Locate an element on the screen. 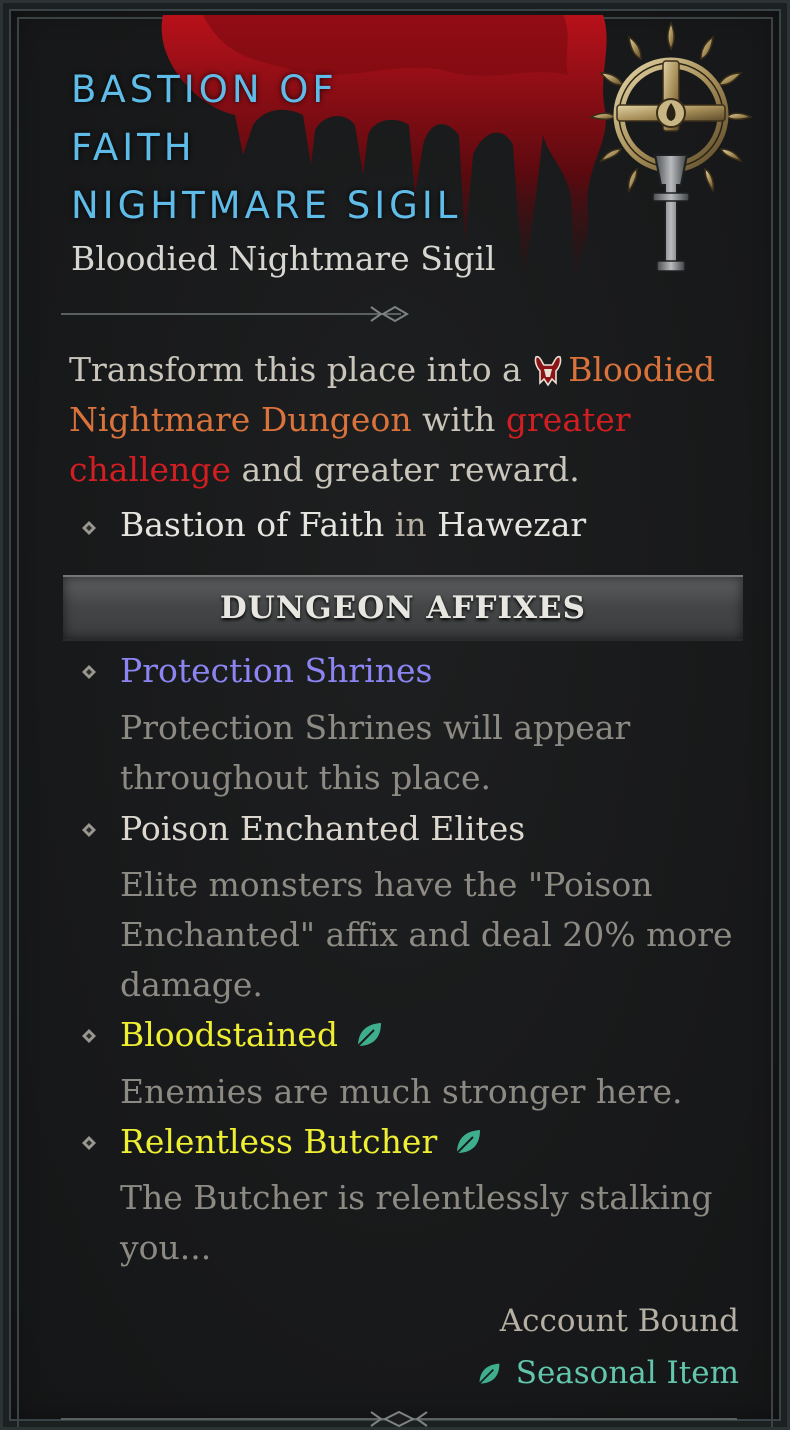 The image size is (790, 1430). affix-name: Relentless Butcher is located at coordinates (301, 1142).